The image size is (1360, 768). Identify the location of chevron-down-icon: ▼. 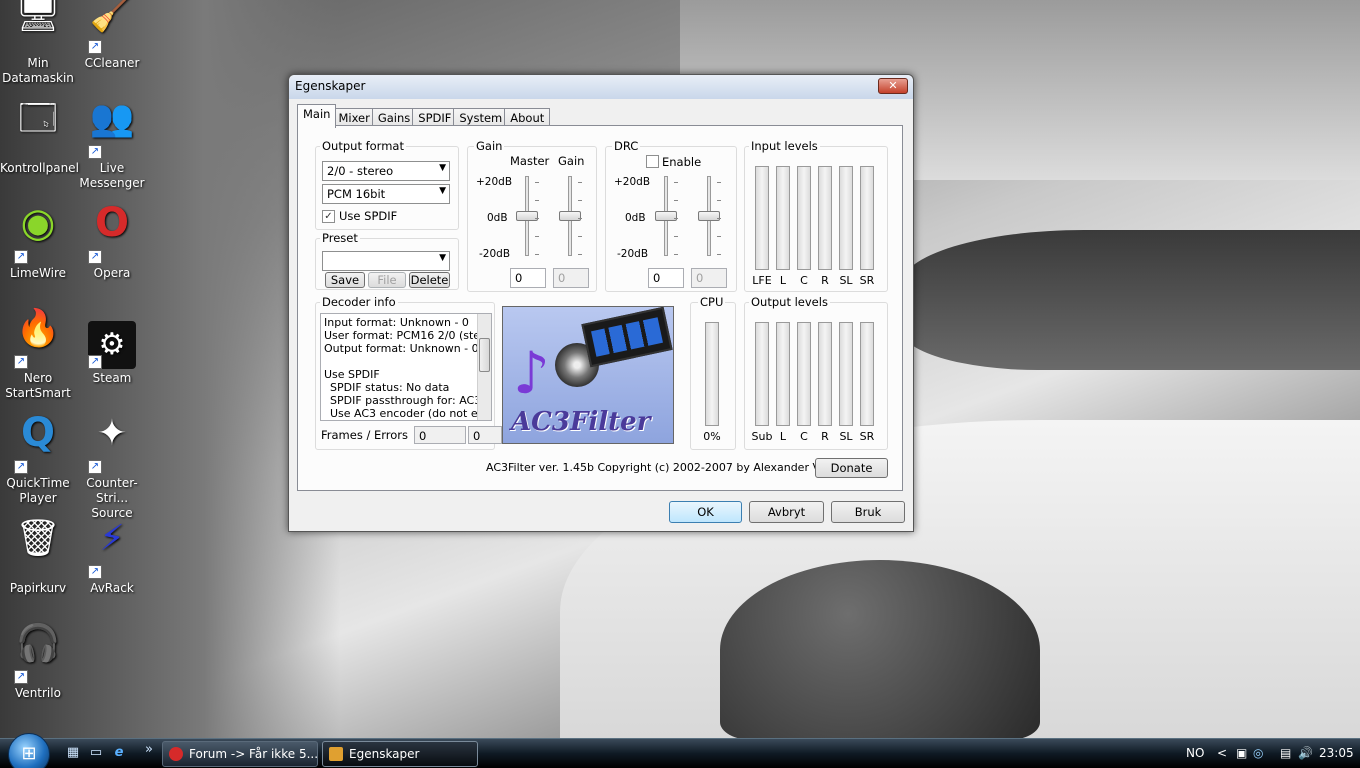
(442, 258).